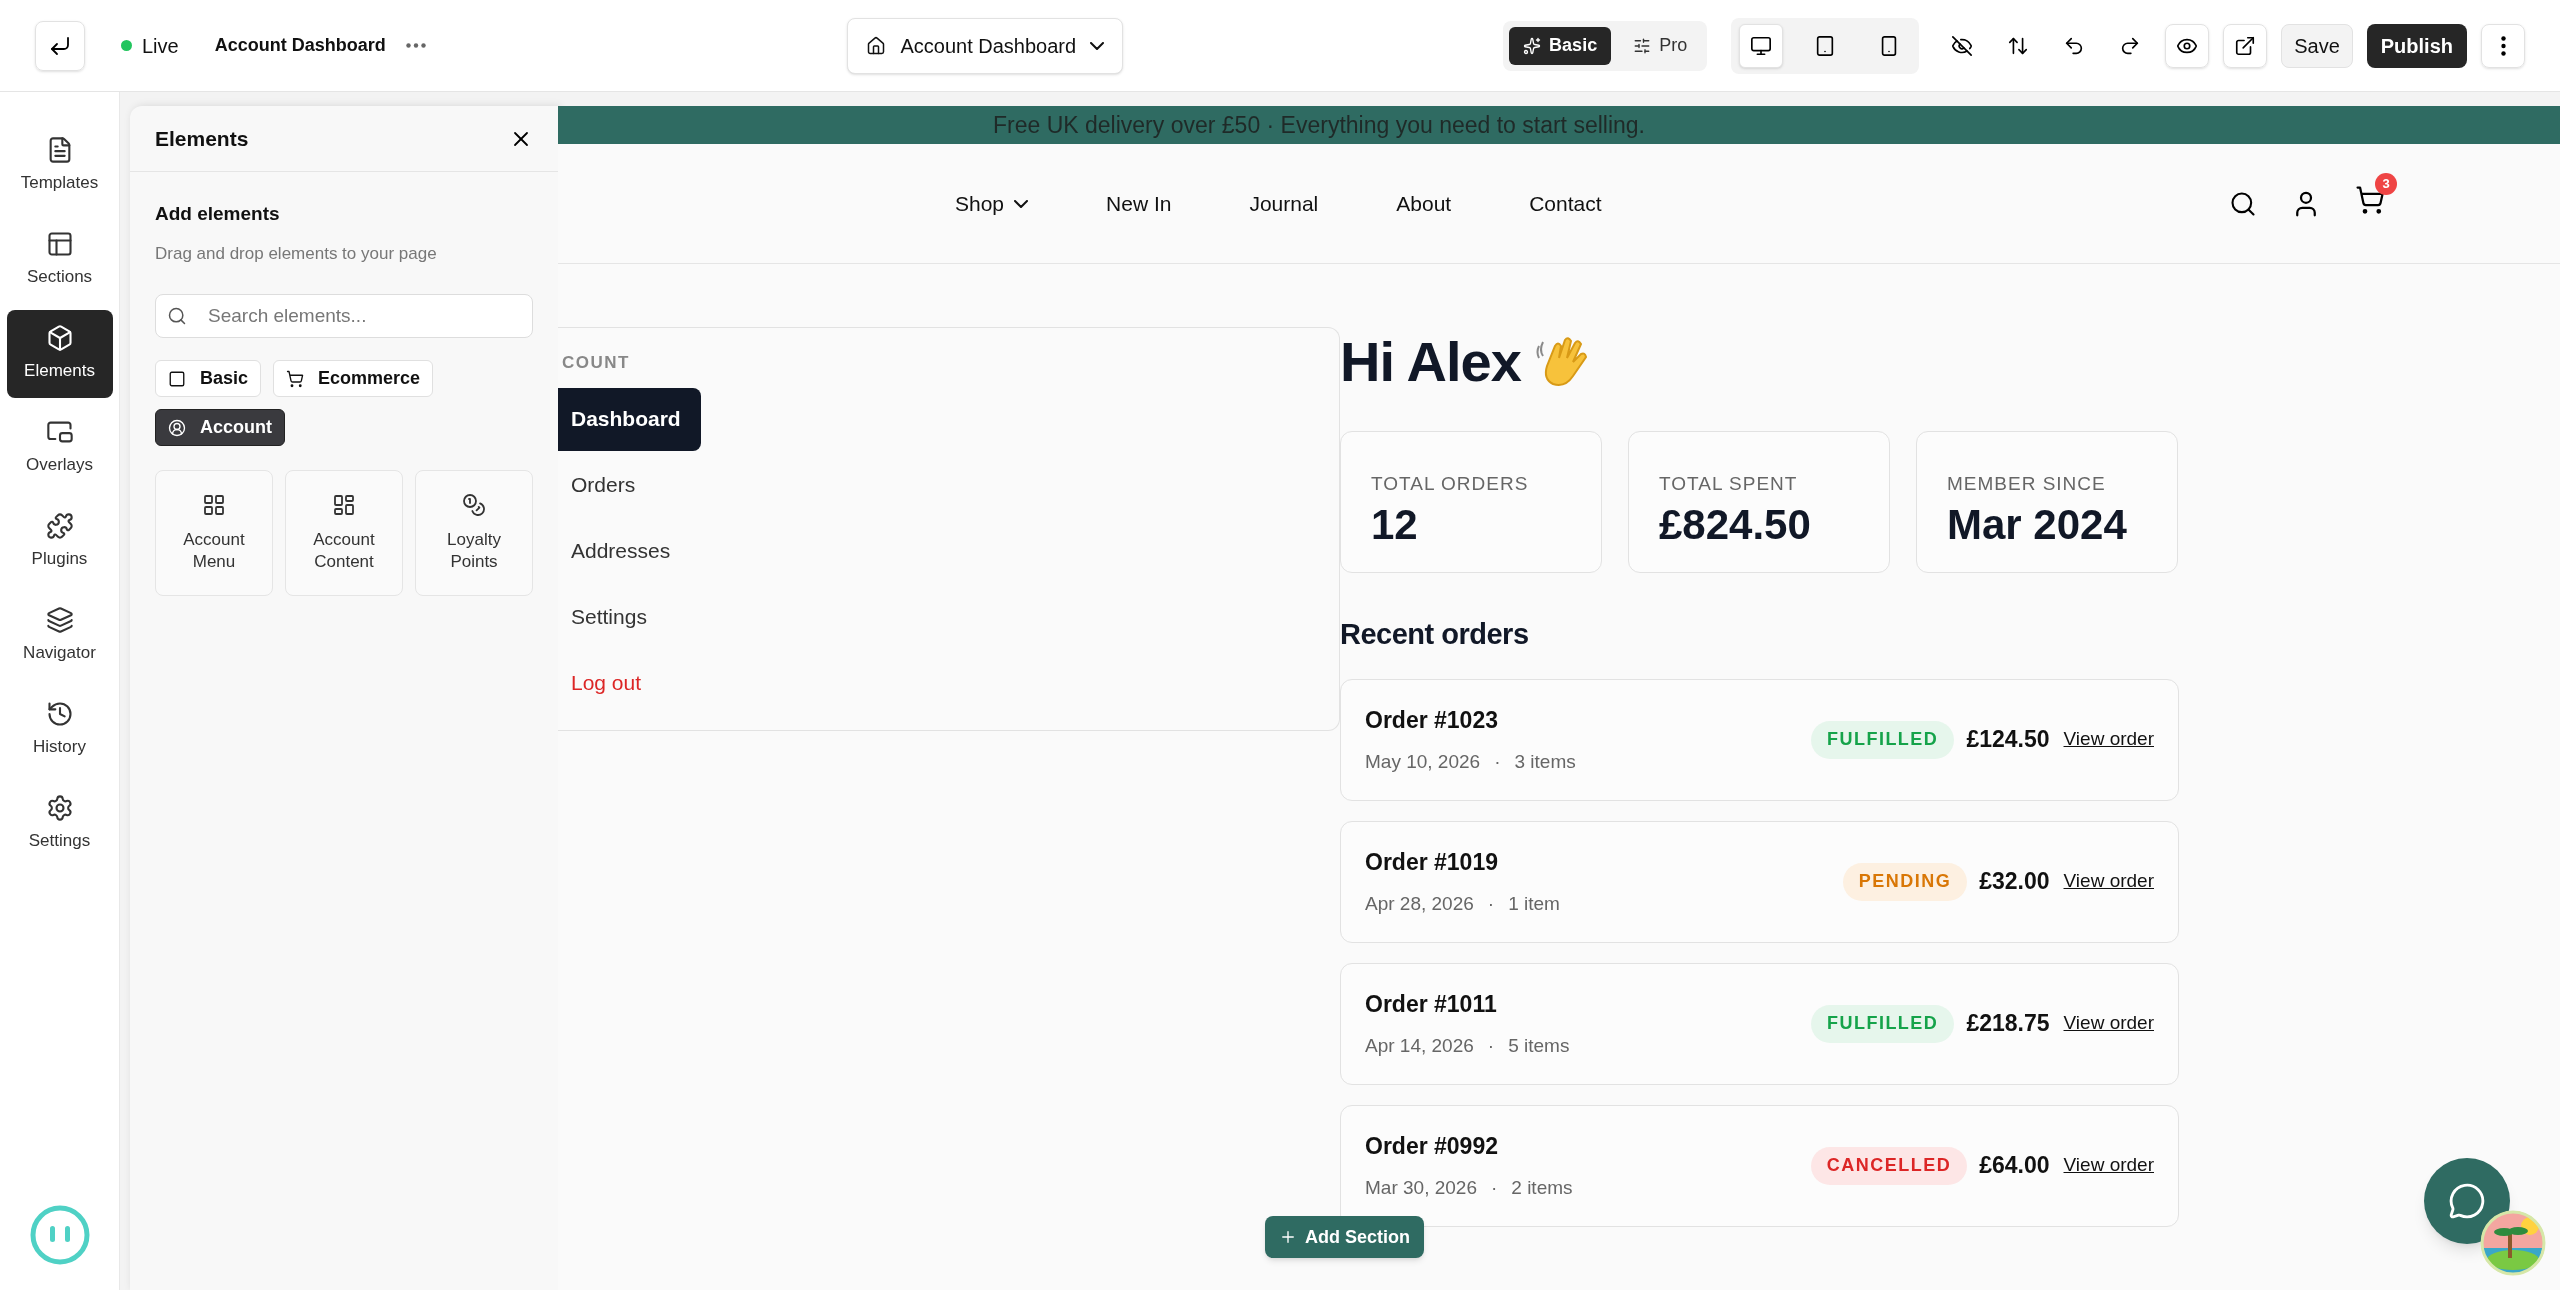 Image resolution: width=2560 pixels, height=1290 pixels. Describe the element at coordinates (2386, 184) in the screenshot. I see `cart-count-badge: 3` at that location.